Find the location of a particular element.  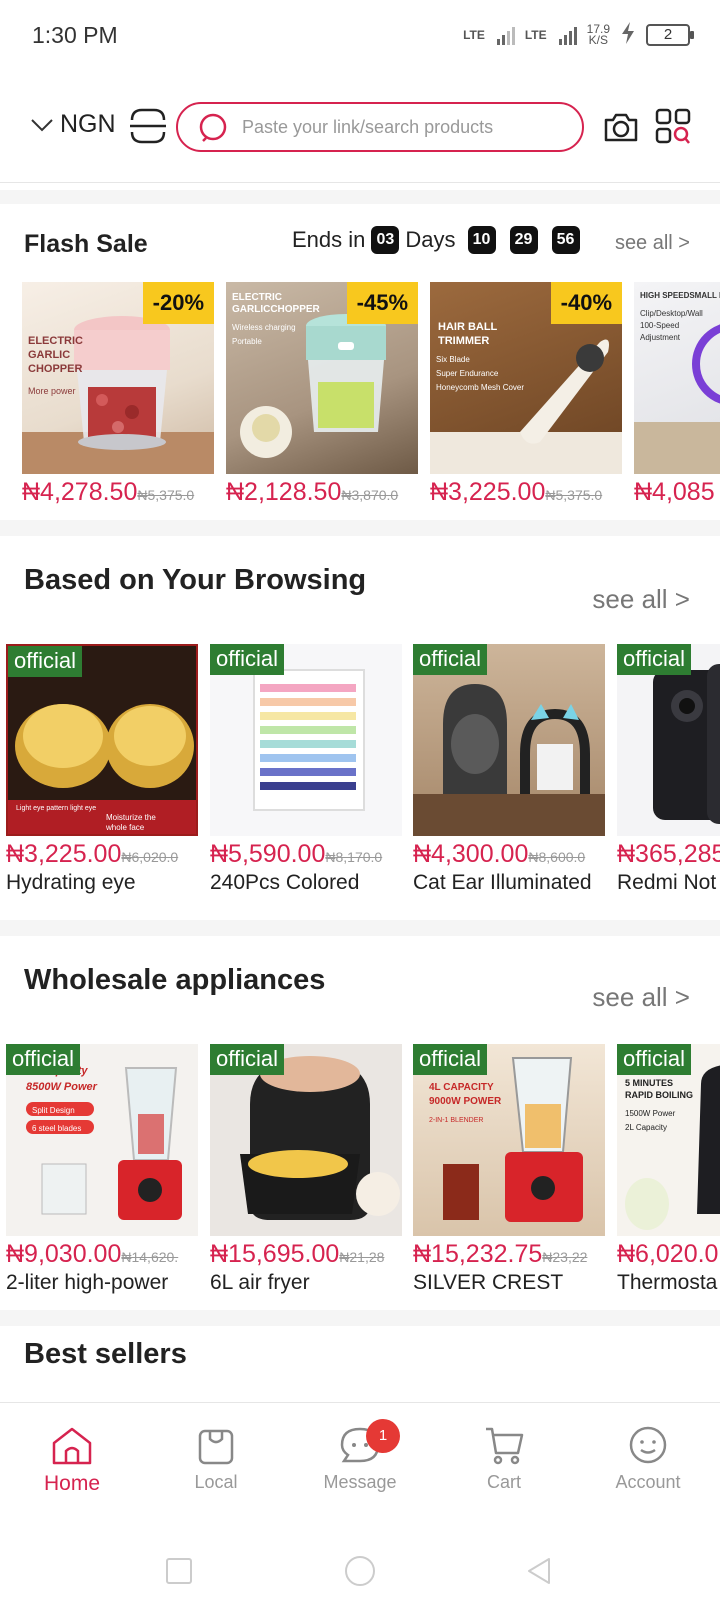

back-icon is located at coordinates (539, 1571).